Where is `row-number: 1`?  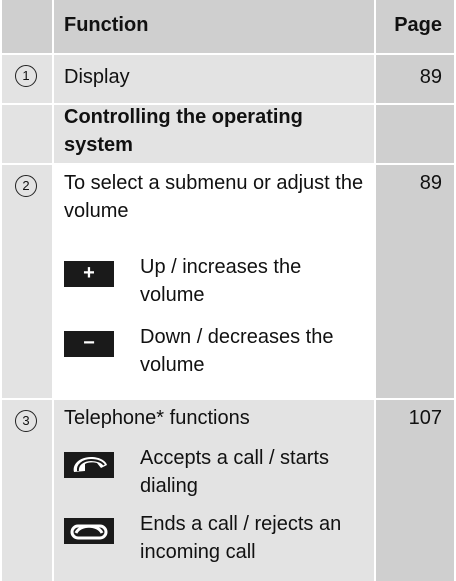 row-number: 1 is located at coordinates (26, 76).